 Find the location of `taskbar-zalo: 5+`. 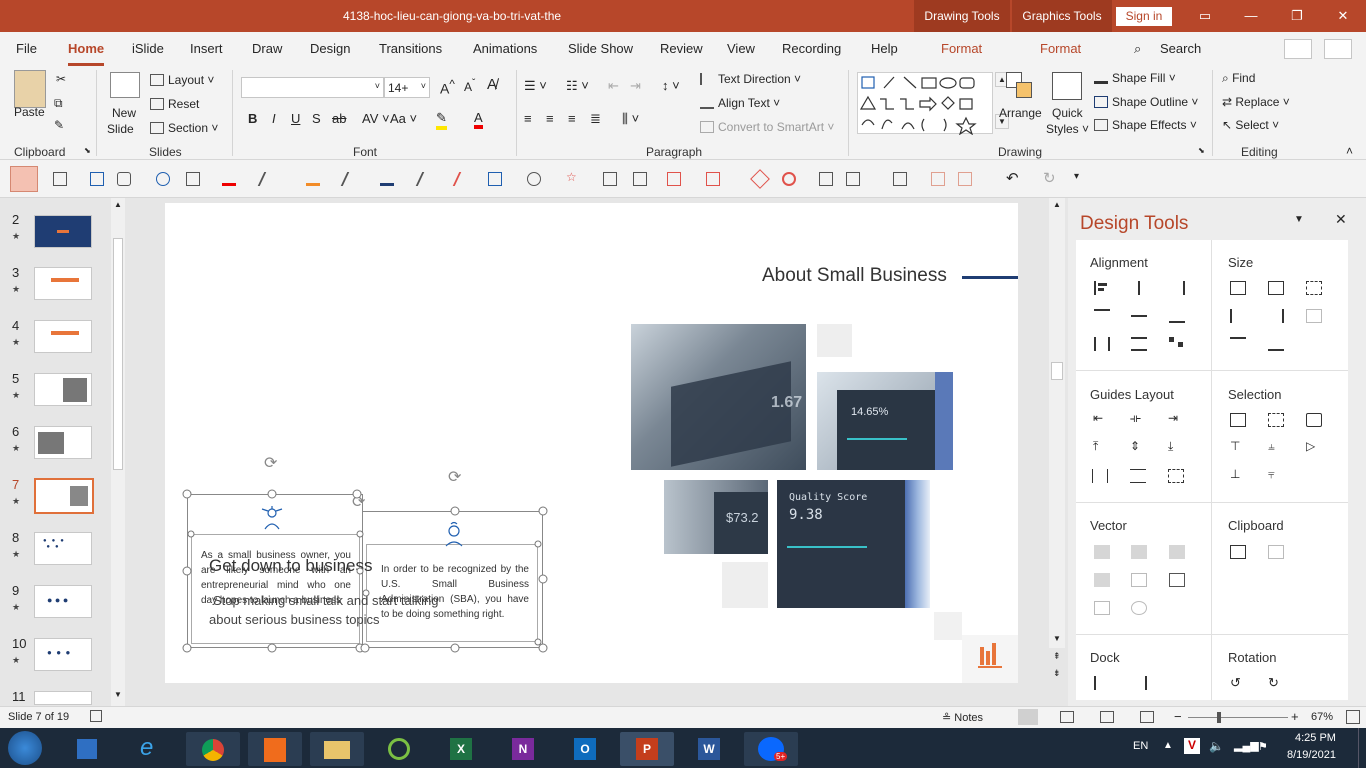

taskbar-zalo: 5+ is located at coordinates (771, 749).